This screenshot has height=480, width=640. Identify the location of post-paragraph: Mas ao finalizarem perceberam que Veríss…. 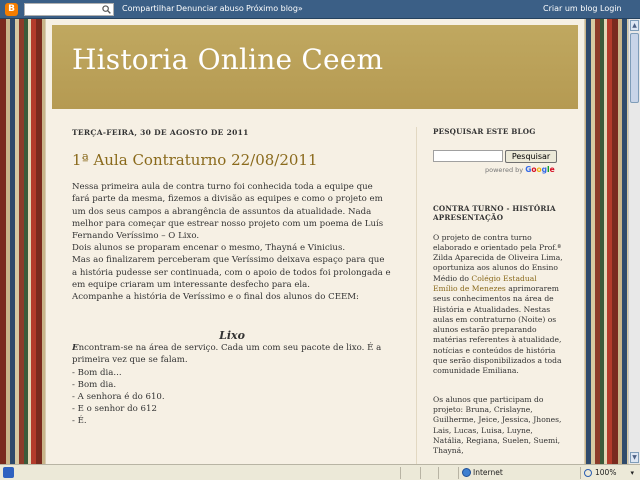
(231, 272).